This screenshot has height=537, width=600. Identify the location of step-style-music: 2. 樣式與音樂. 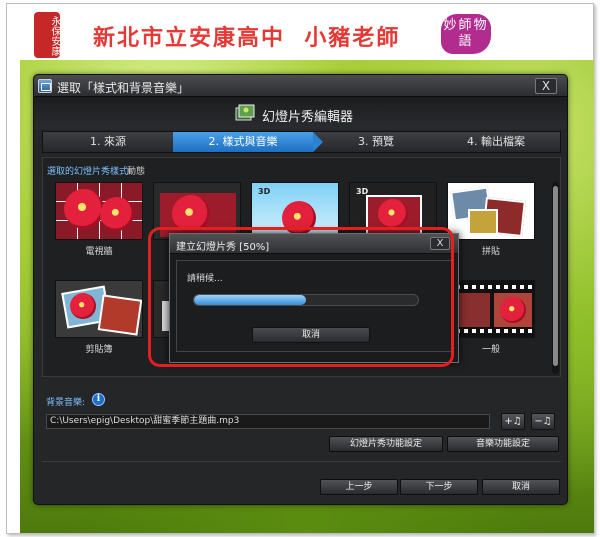
(243, 142).